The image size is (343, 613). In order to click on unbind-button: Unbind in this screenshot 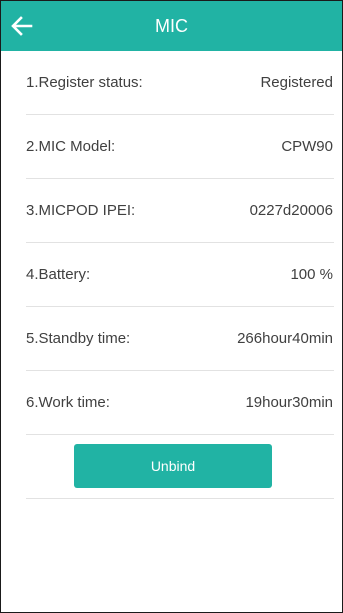, I will do `click(173, 466)`.